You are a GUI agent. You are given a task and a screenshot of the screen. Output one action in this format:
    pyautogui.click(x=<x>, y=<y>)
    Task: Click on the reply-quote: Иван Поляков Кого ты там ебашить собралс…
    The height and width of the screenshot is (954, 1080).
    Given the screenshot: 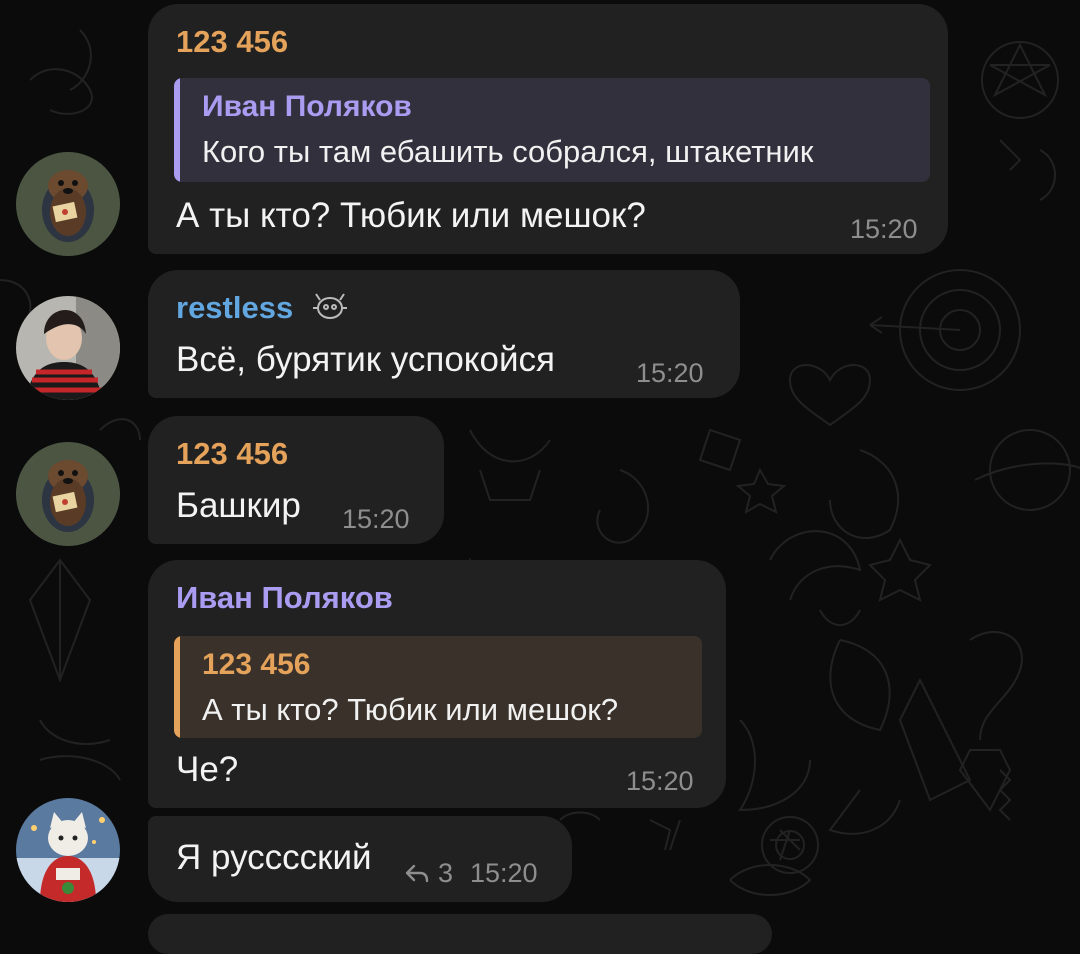 What is the action you would take?
    pyautogui.click(x=552, y=130)
    